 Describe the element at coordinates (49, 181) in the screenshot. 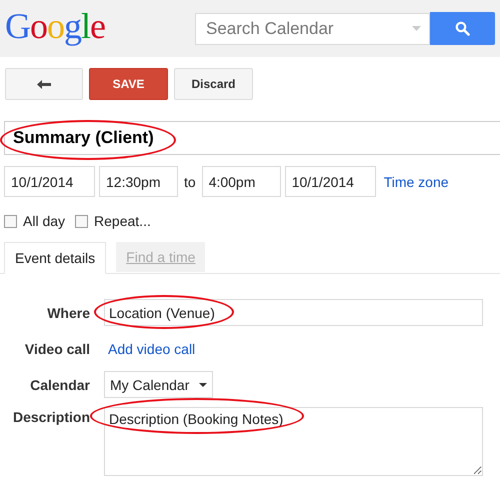

I see `start-date-field: 10/1/2014` at that location.